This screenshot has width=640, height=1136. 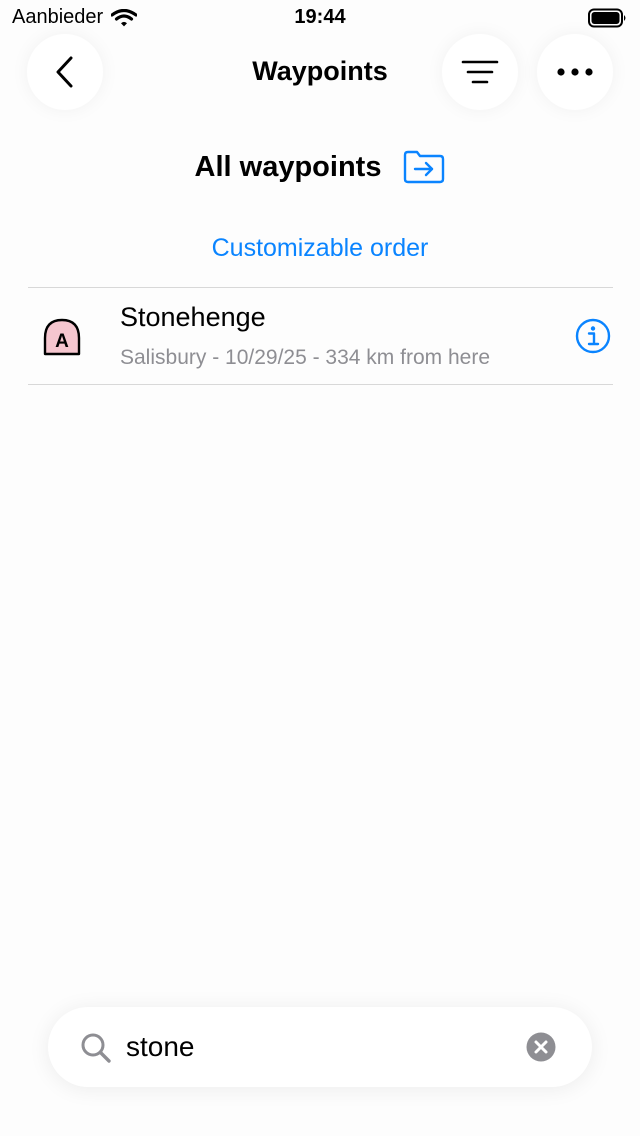 I want to click on folder-header: All waypoints, so click(x=320, y=167).